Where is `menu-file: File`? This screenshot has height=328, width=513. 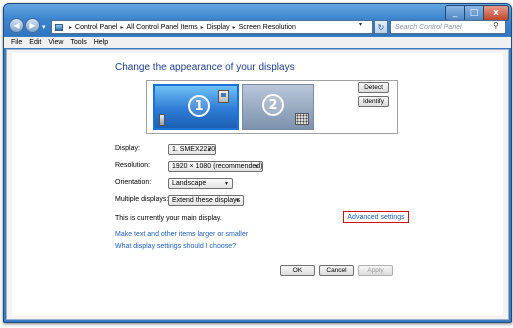
menu-file: File is located at coordinates (16, 42).